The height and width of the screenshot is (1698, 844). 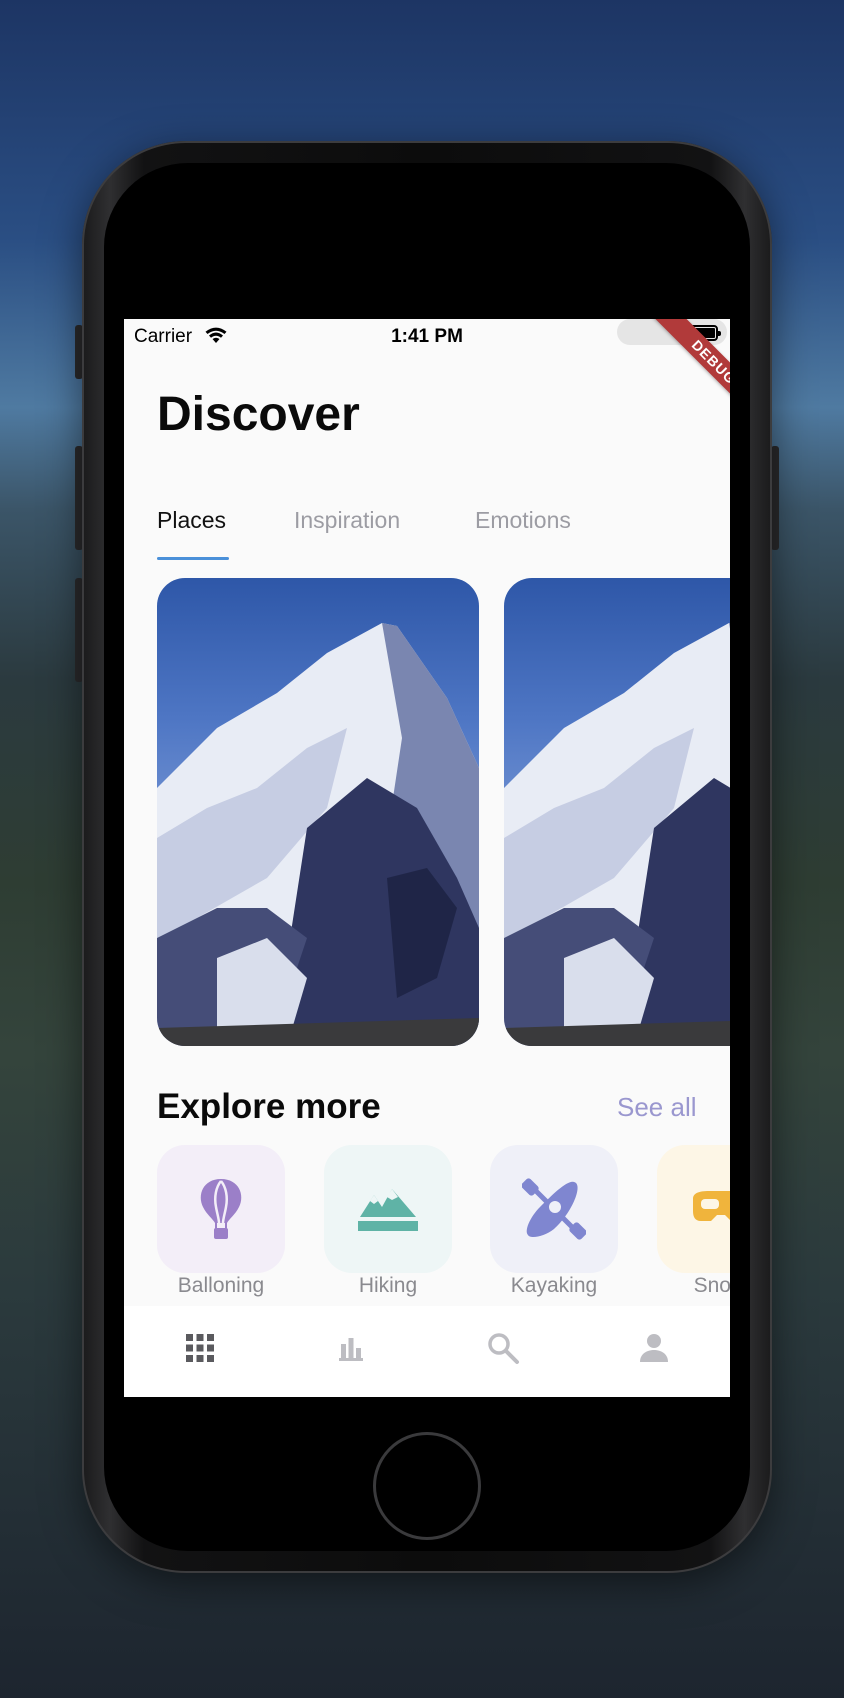 What do you see at coordinates (554, 1285) in the screenshot?
I see `activity-label: Kayaking` at bounding box center [554, 1285].